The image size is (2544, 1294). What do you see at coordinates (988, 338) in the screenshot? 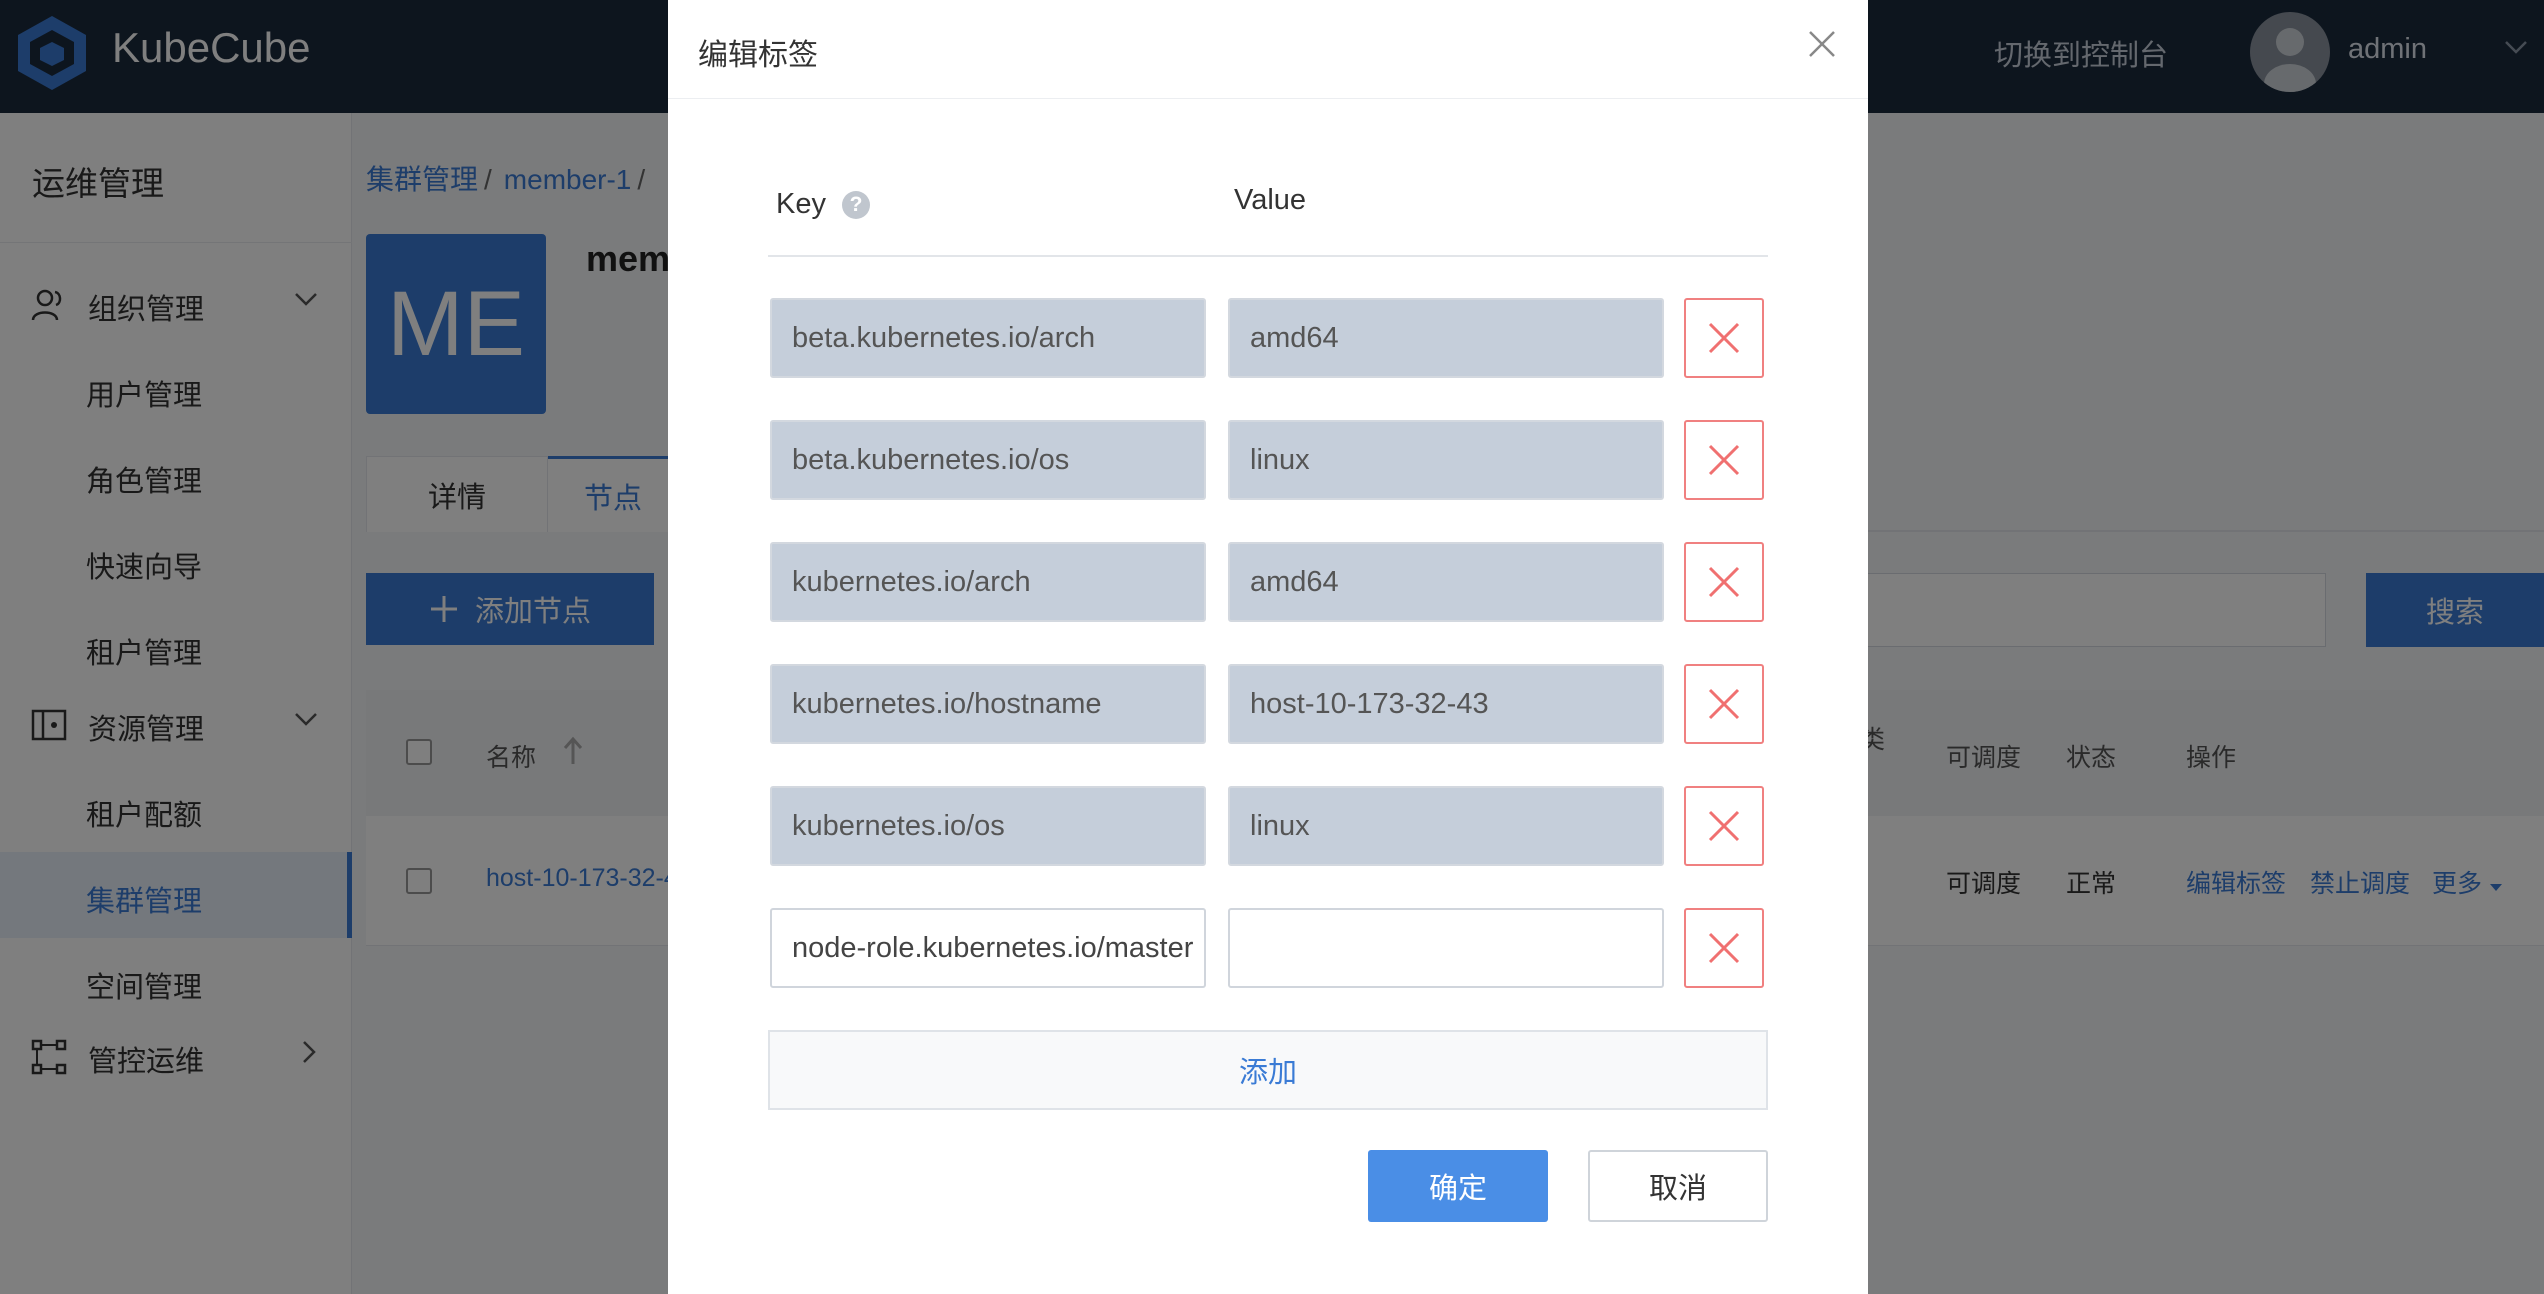
I see `label-key-field: beta.kubernetes.io/arch` at bounding box center [988, 338].